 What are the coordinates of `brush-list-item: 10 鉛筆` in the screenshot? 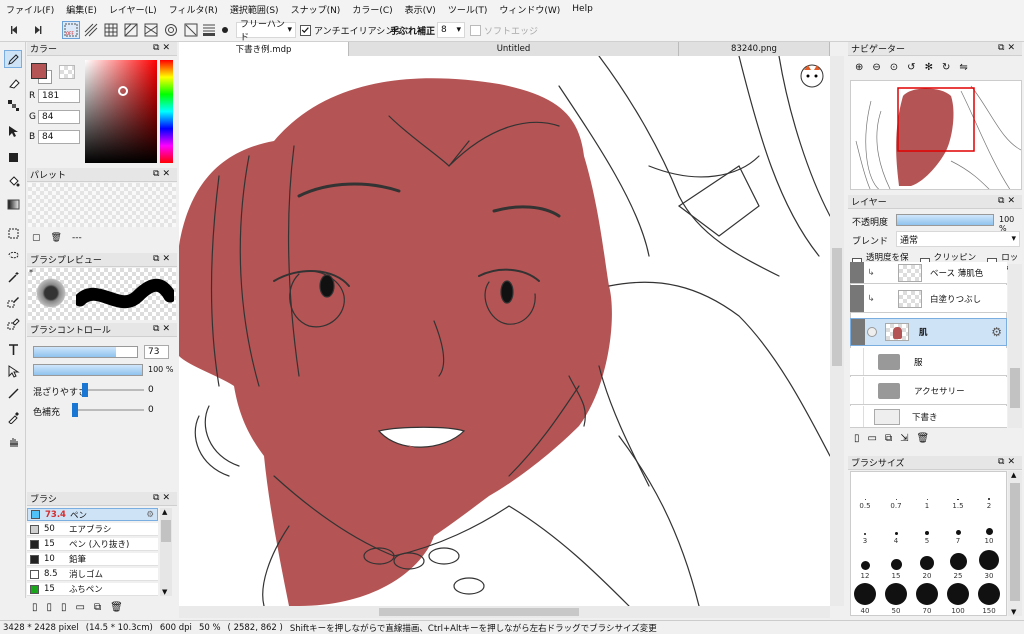 It's located at (92, 559).